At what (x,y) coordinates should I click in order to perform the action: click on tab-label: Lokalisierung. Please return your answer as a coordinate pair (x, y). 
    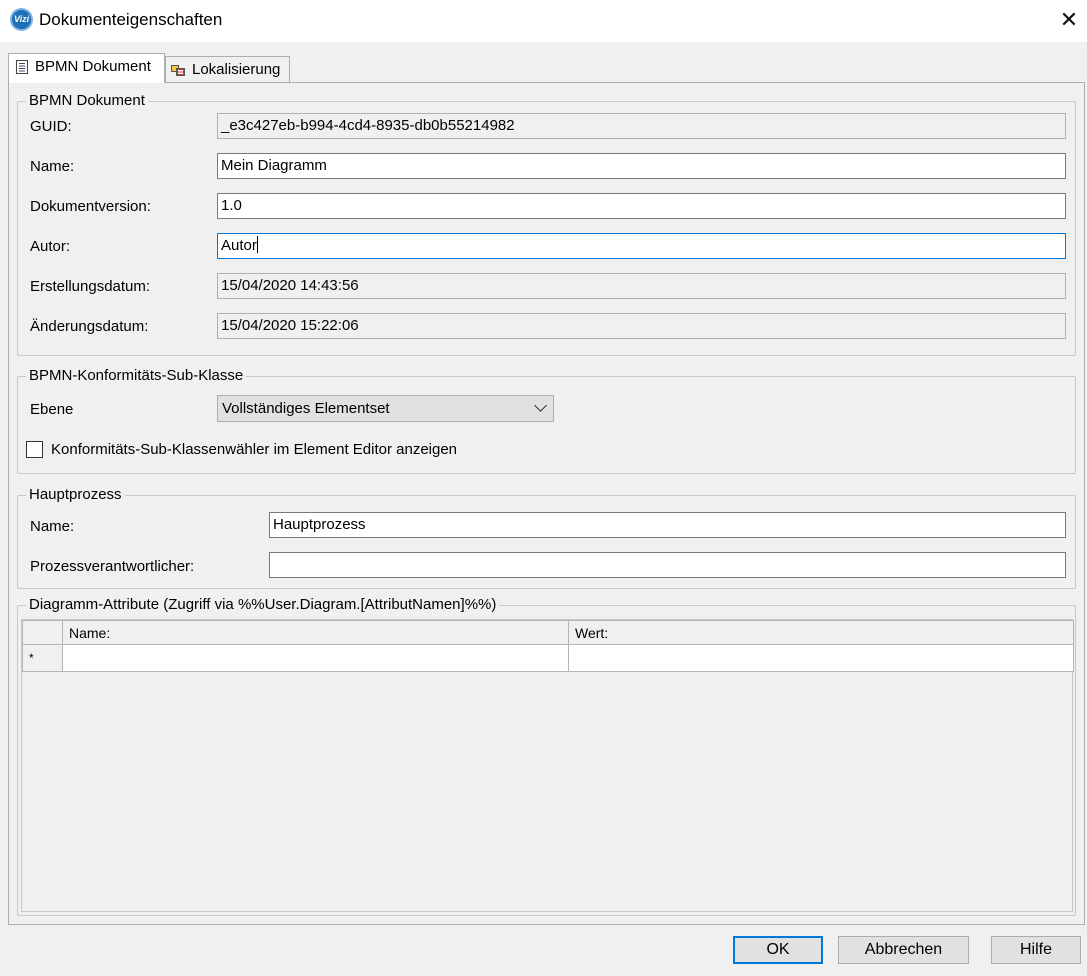
    Looking at the image, I should click on (236, 69).